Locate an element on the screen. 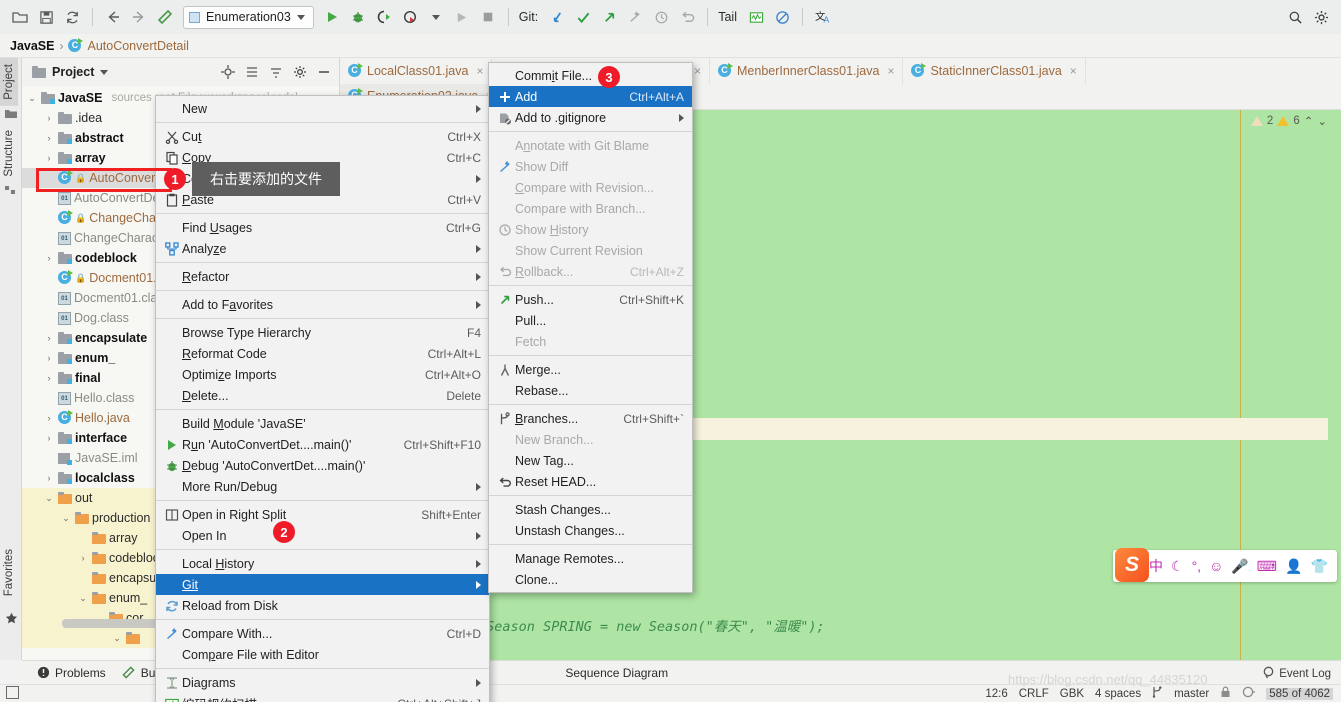 This screenshot has height=702, width=1341. menu-item-reformat-code: Reformat Code Ctrl+Alt+L is located at coordinates (322, 353).